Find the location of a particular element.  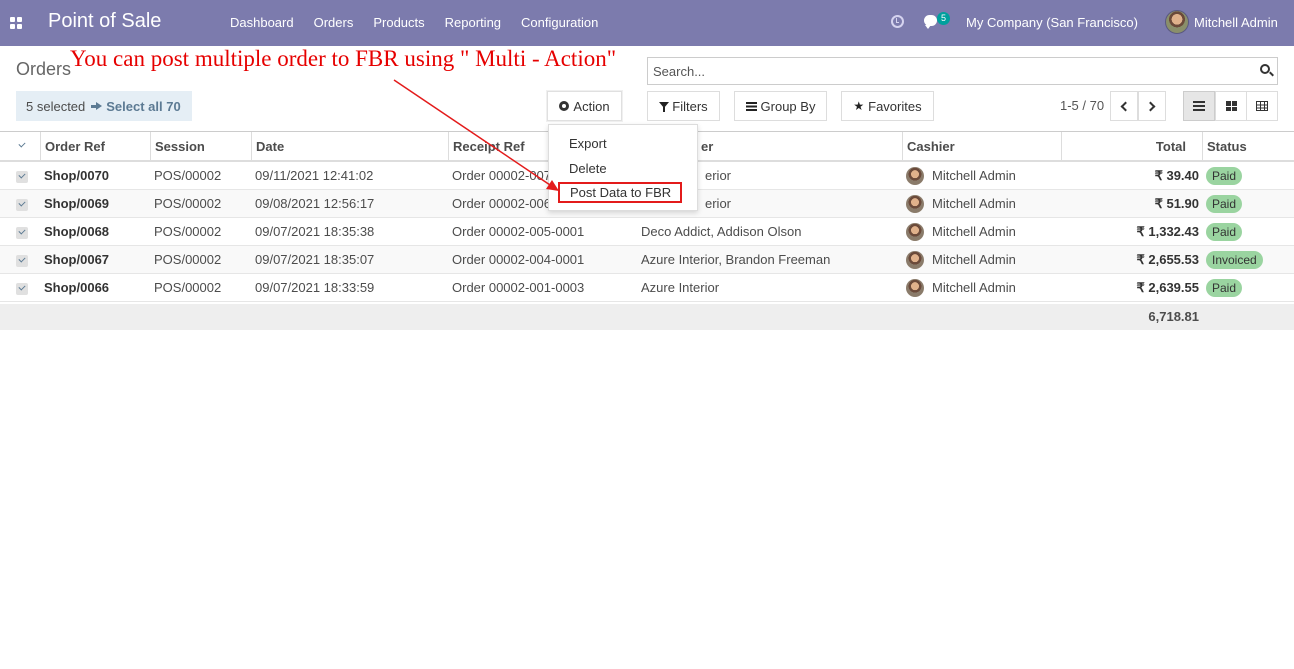

action-dropdown-menu: Export Delete Post Data to FBR is located at coordinates (623, 167).